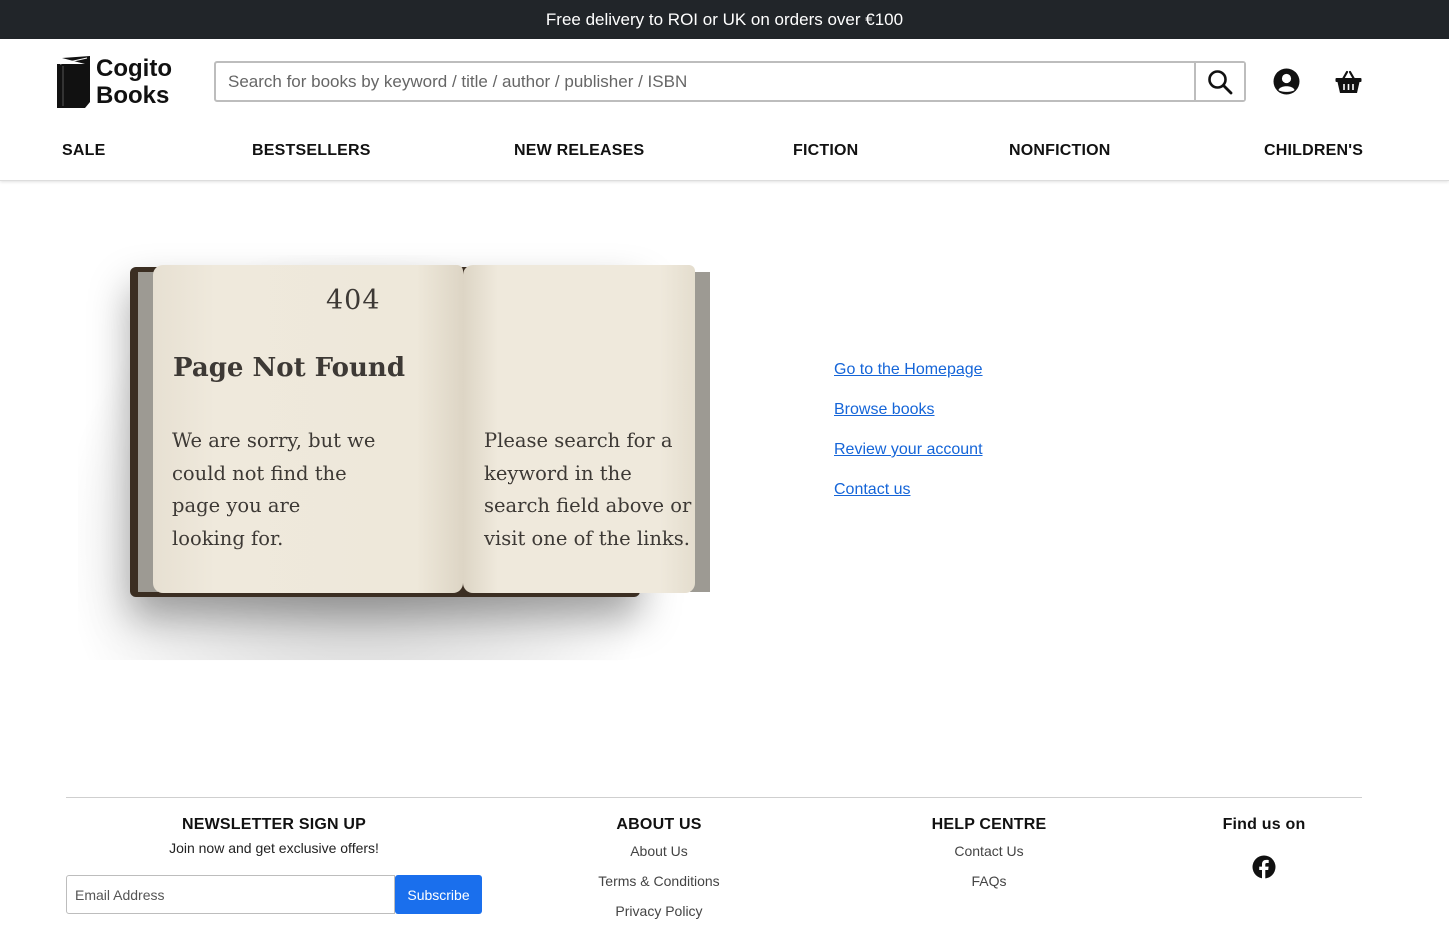  Describe the element at coordinates (1313, 151) in the screenshot. I see `nav-item-childrens: CHILDREN'S` at that location.